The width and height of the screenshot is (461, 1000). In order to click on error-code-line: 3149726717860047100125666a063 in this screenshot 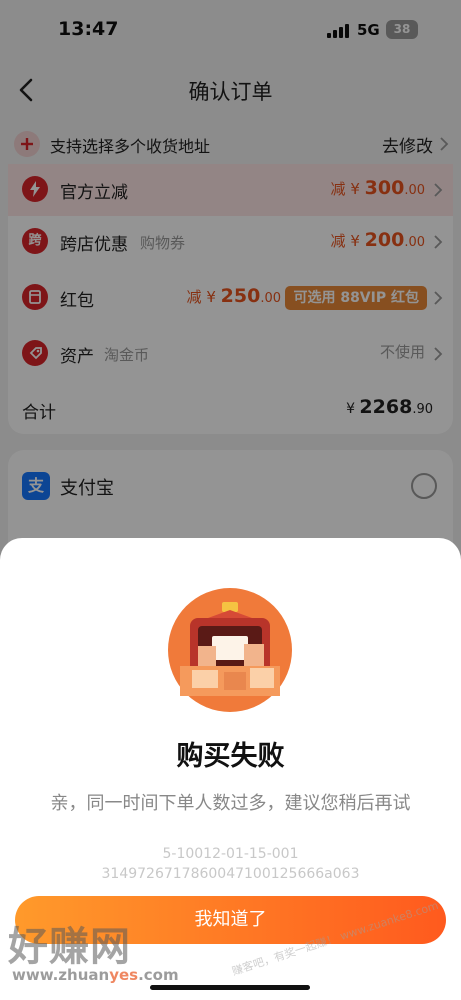, I will do `click(230, 874)`.